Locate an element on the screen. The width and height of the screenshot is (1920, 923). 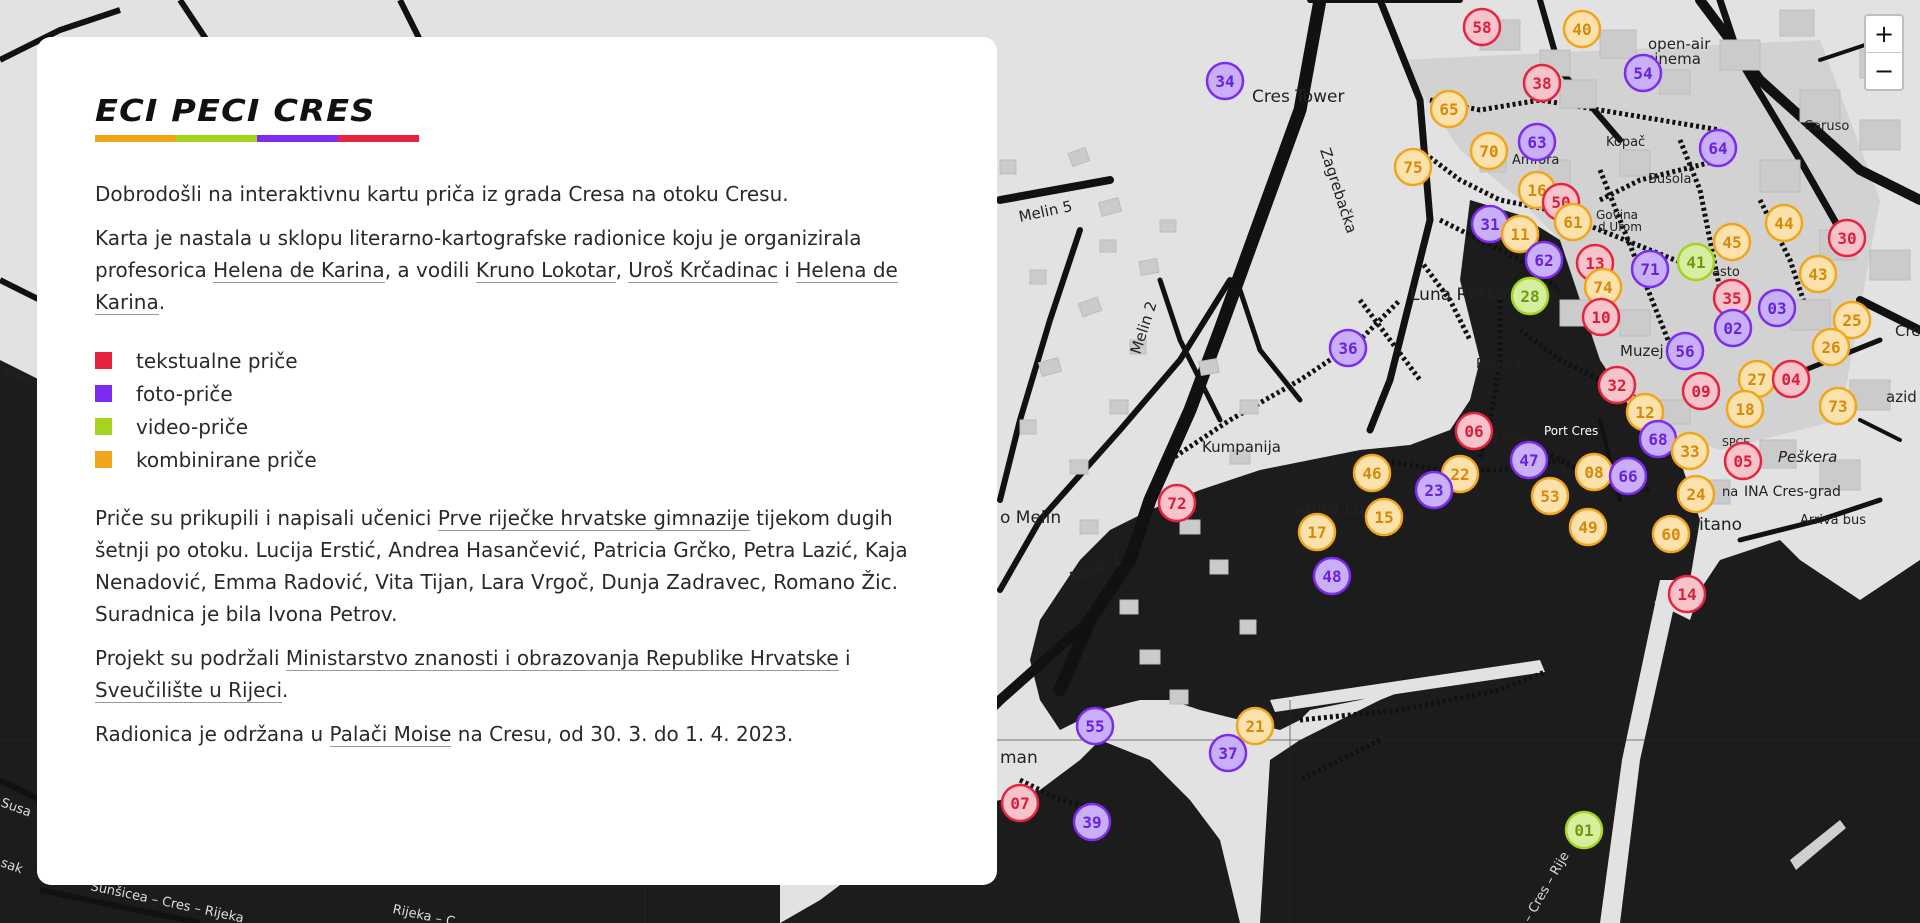
marker-number: 41 is located at coordinates (1695, 262).